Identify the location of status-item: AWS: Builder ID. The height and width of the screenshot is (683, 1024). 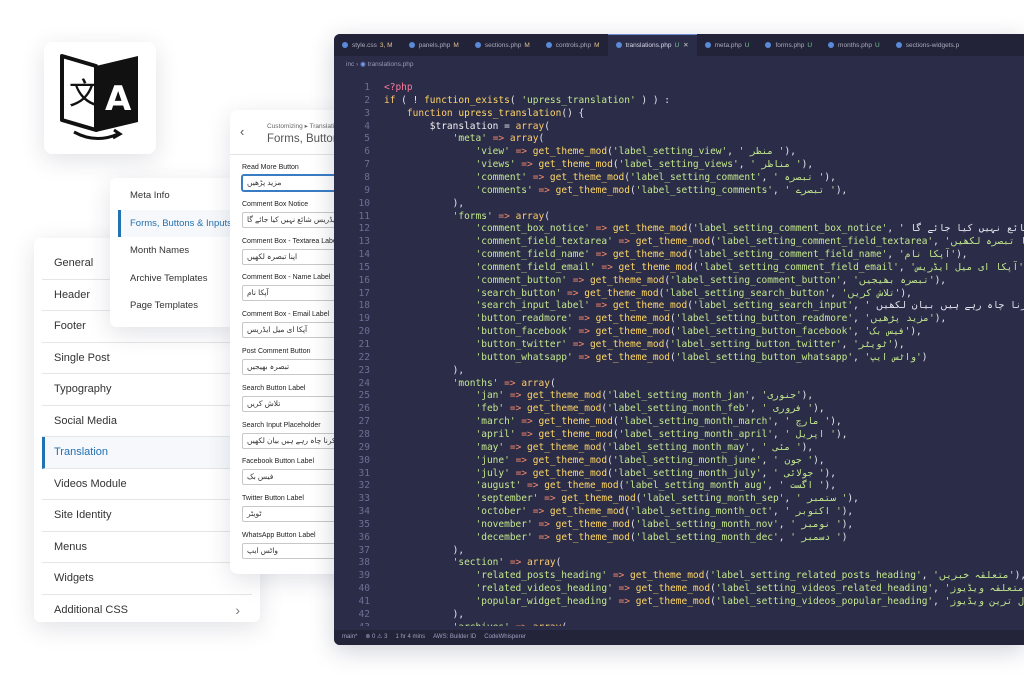
(454, 637).